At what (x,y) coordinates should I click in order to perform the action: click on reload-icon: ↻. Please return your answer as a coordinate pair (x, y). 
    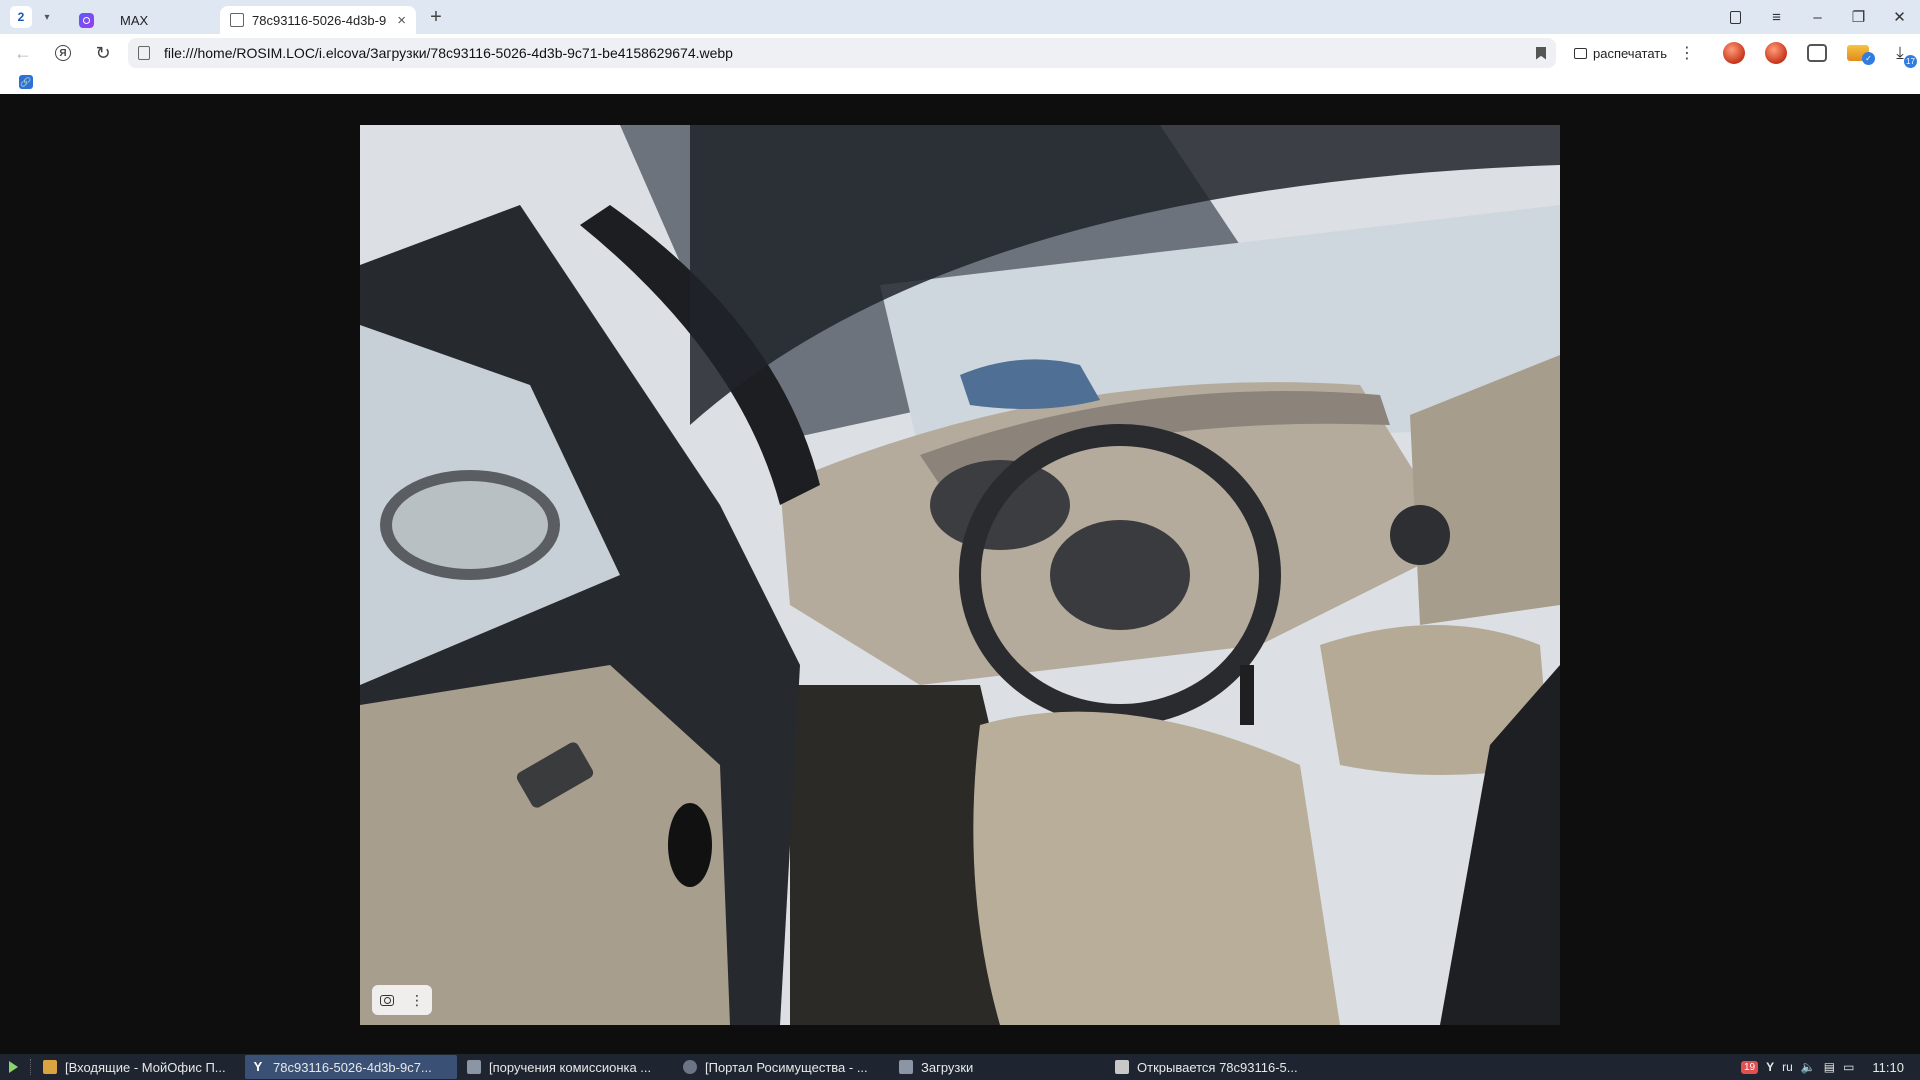
    Looking at the image, I should click on (103, 53).